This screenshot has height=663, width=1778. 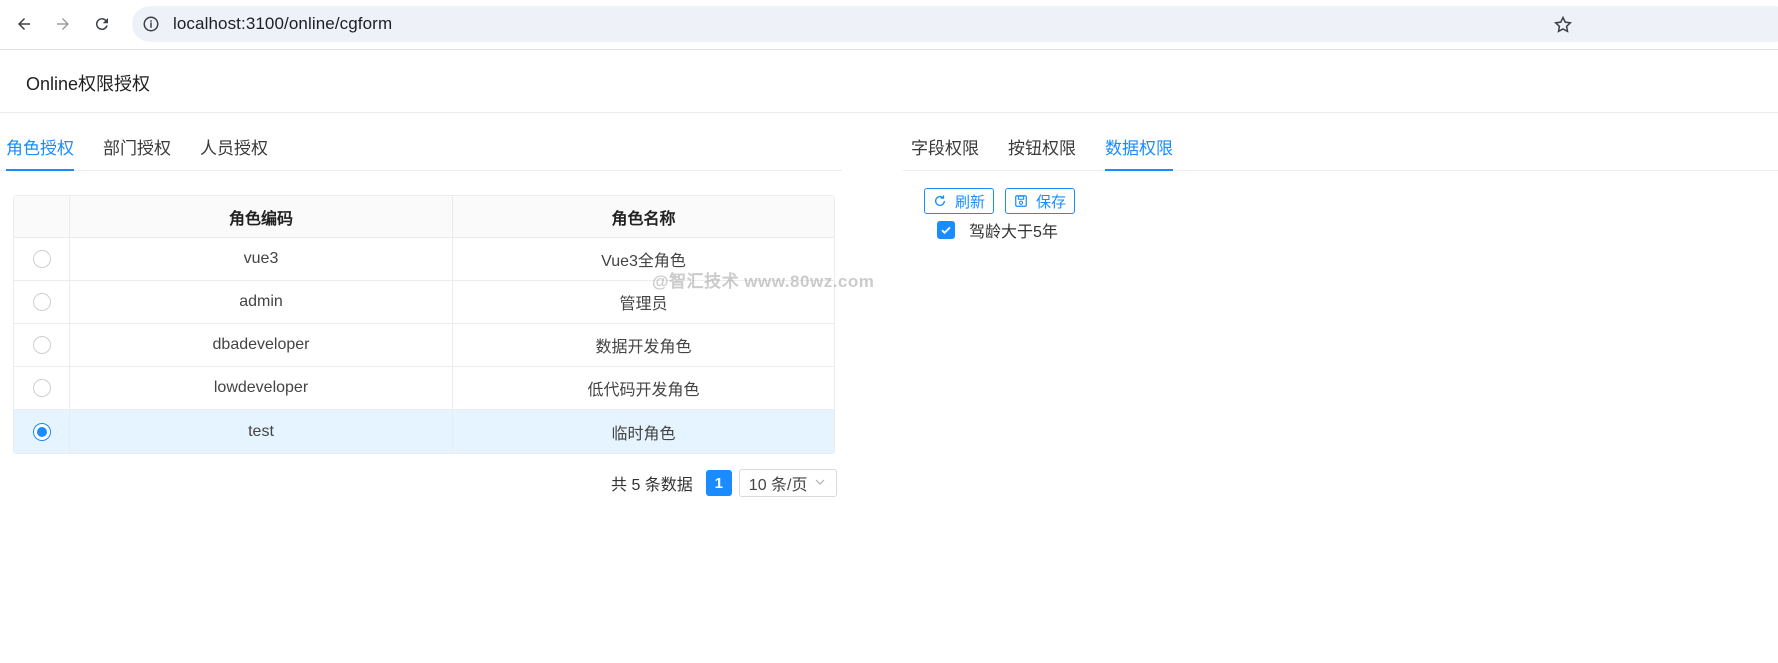 I want to click on role-code-cell: dbadeveloper, so click(x=261, y=345).